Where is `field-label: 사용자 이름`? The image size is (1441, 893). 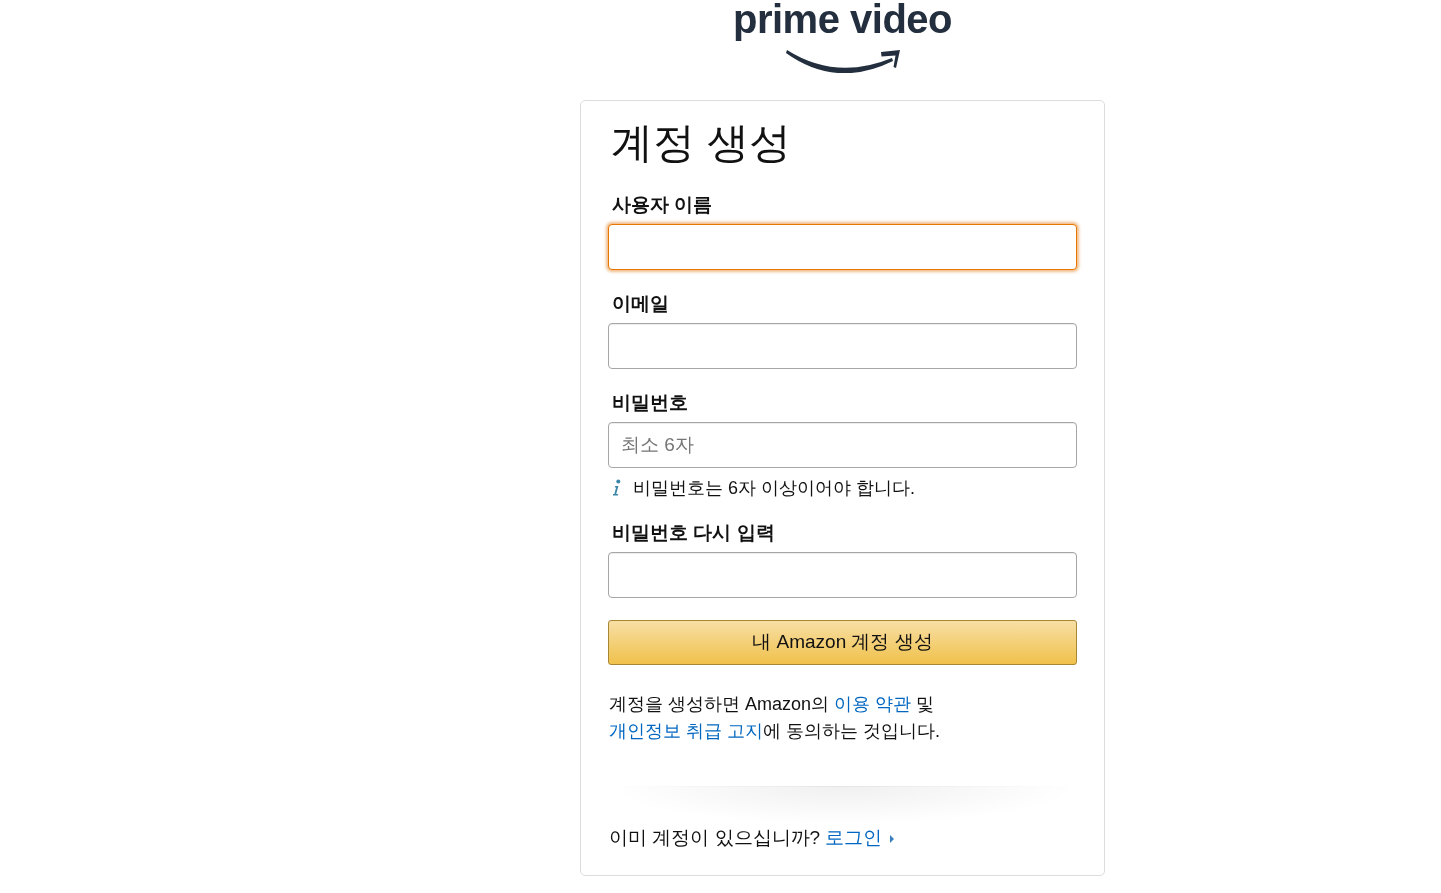
field-label: 사용자 이름 is located at coordinates (662, 205).